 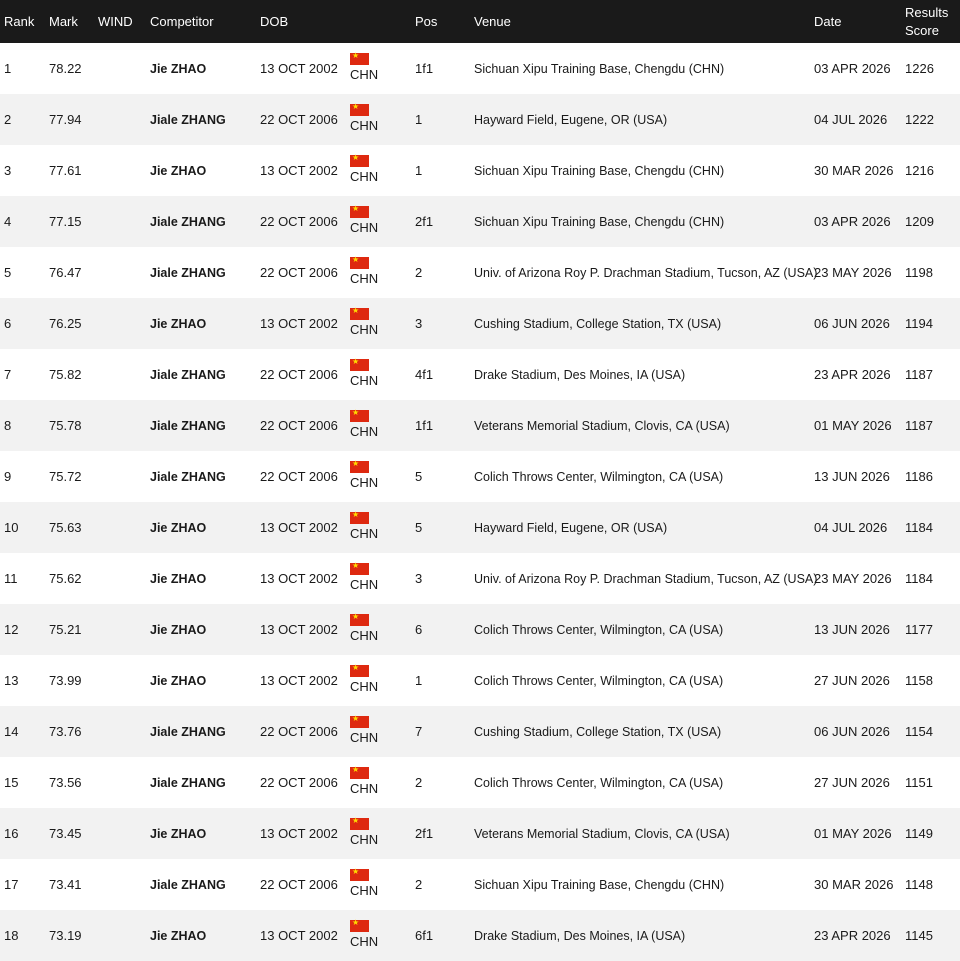 I want to click on rank-cell: 10, so click(x=11, y=527).